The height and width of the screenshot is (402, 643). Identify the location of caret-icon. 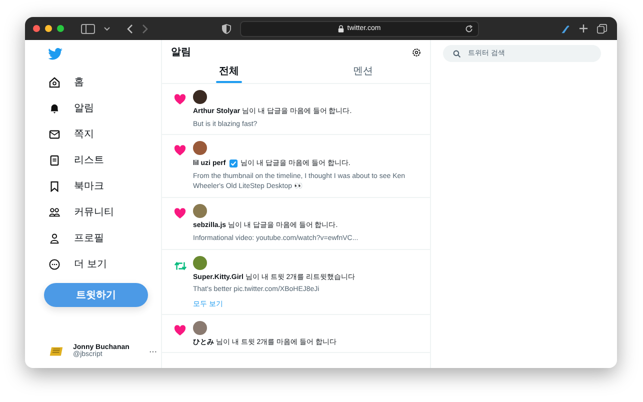
(107, 28).